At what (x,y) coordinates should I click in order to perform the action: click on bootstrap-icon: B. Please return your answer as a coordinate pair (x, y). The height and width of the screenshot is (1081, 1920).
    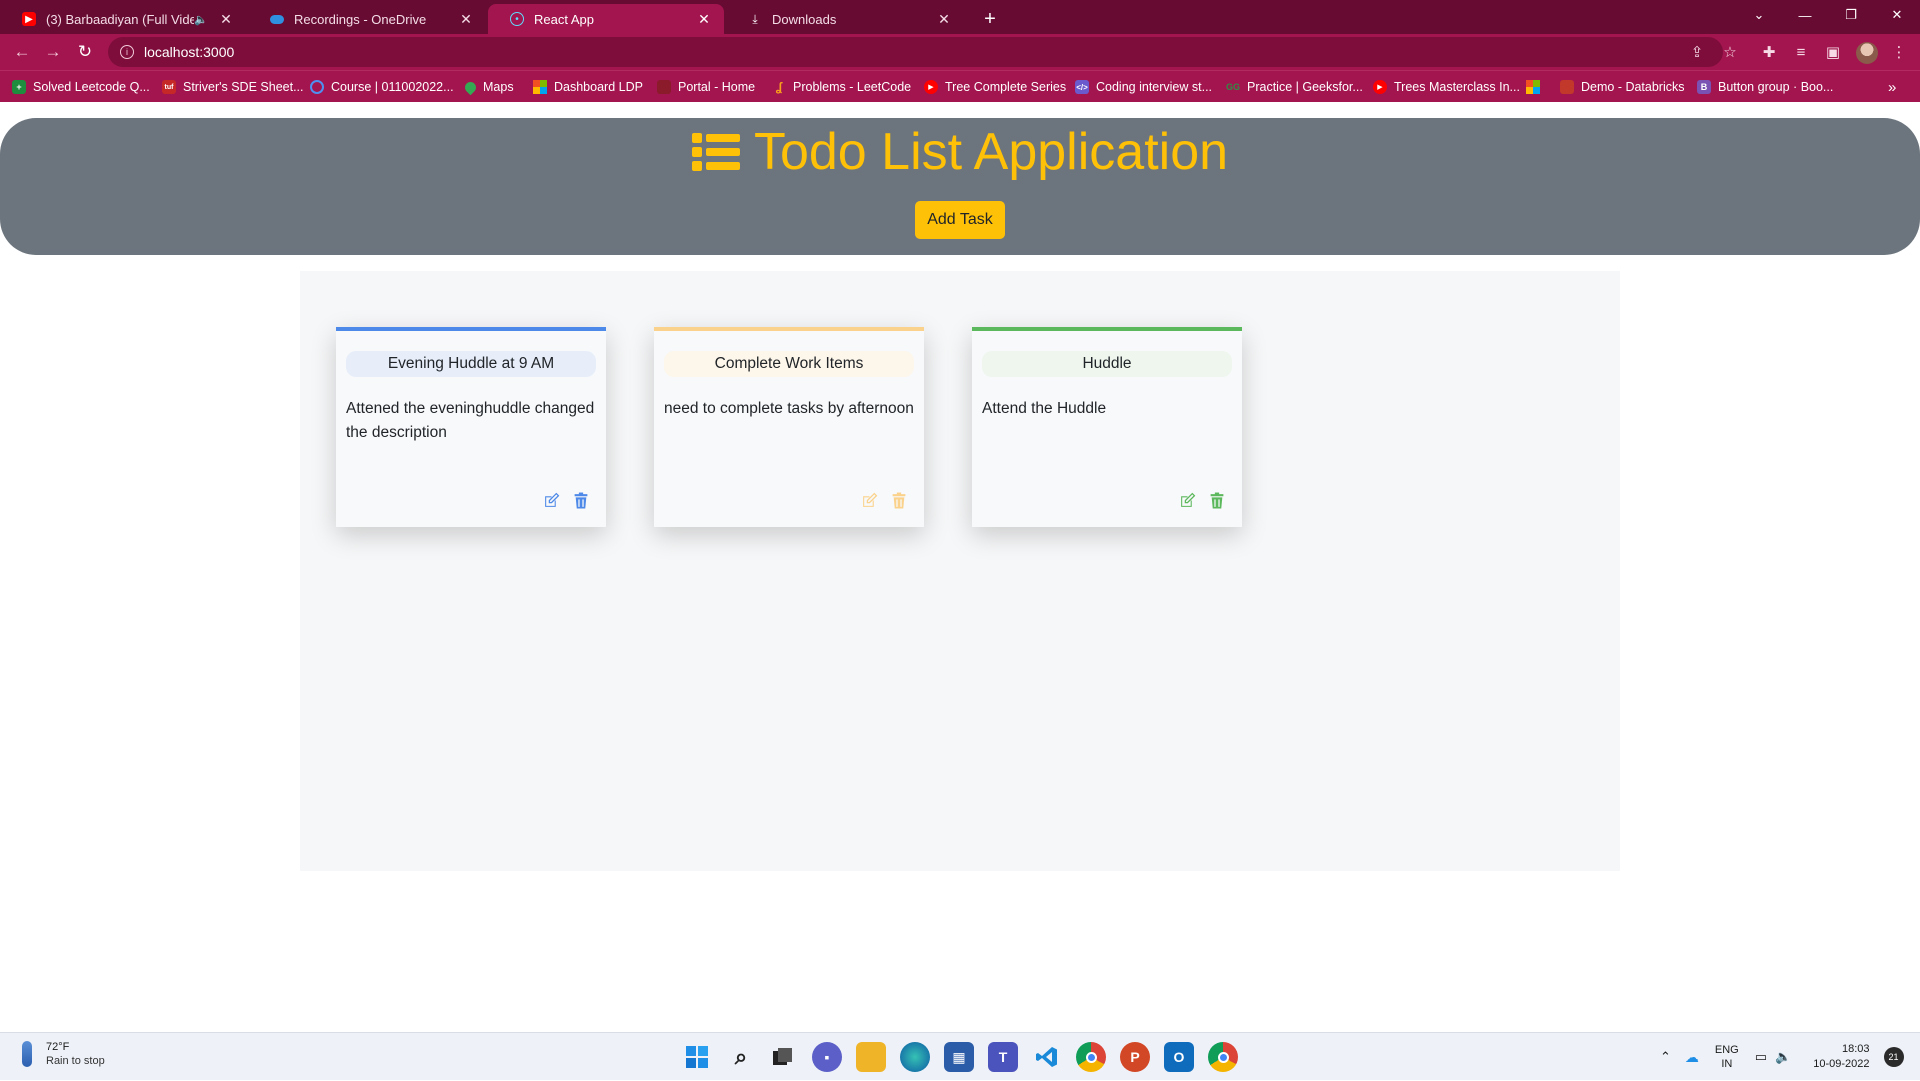
    Looking at the image, I should click on (1704, 87).